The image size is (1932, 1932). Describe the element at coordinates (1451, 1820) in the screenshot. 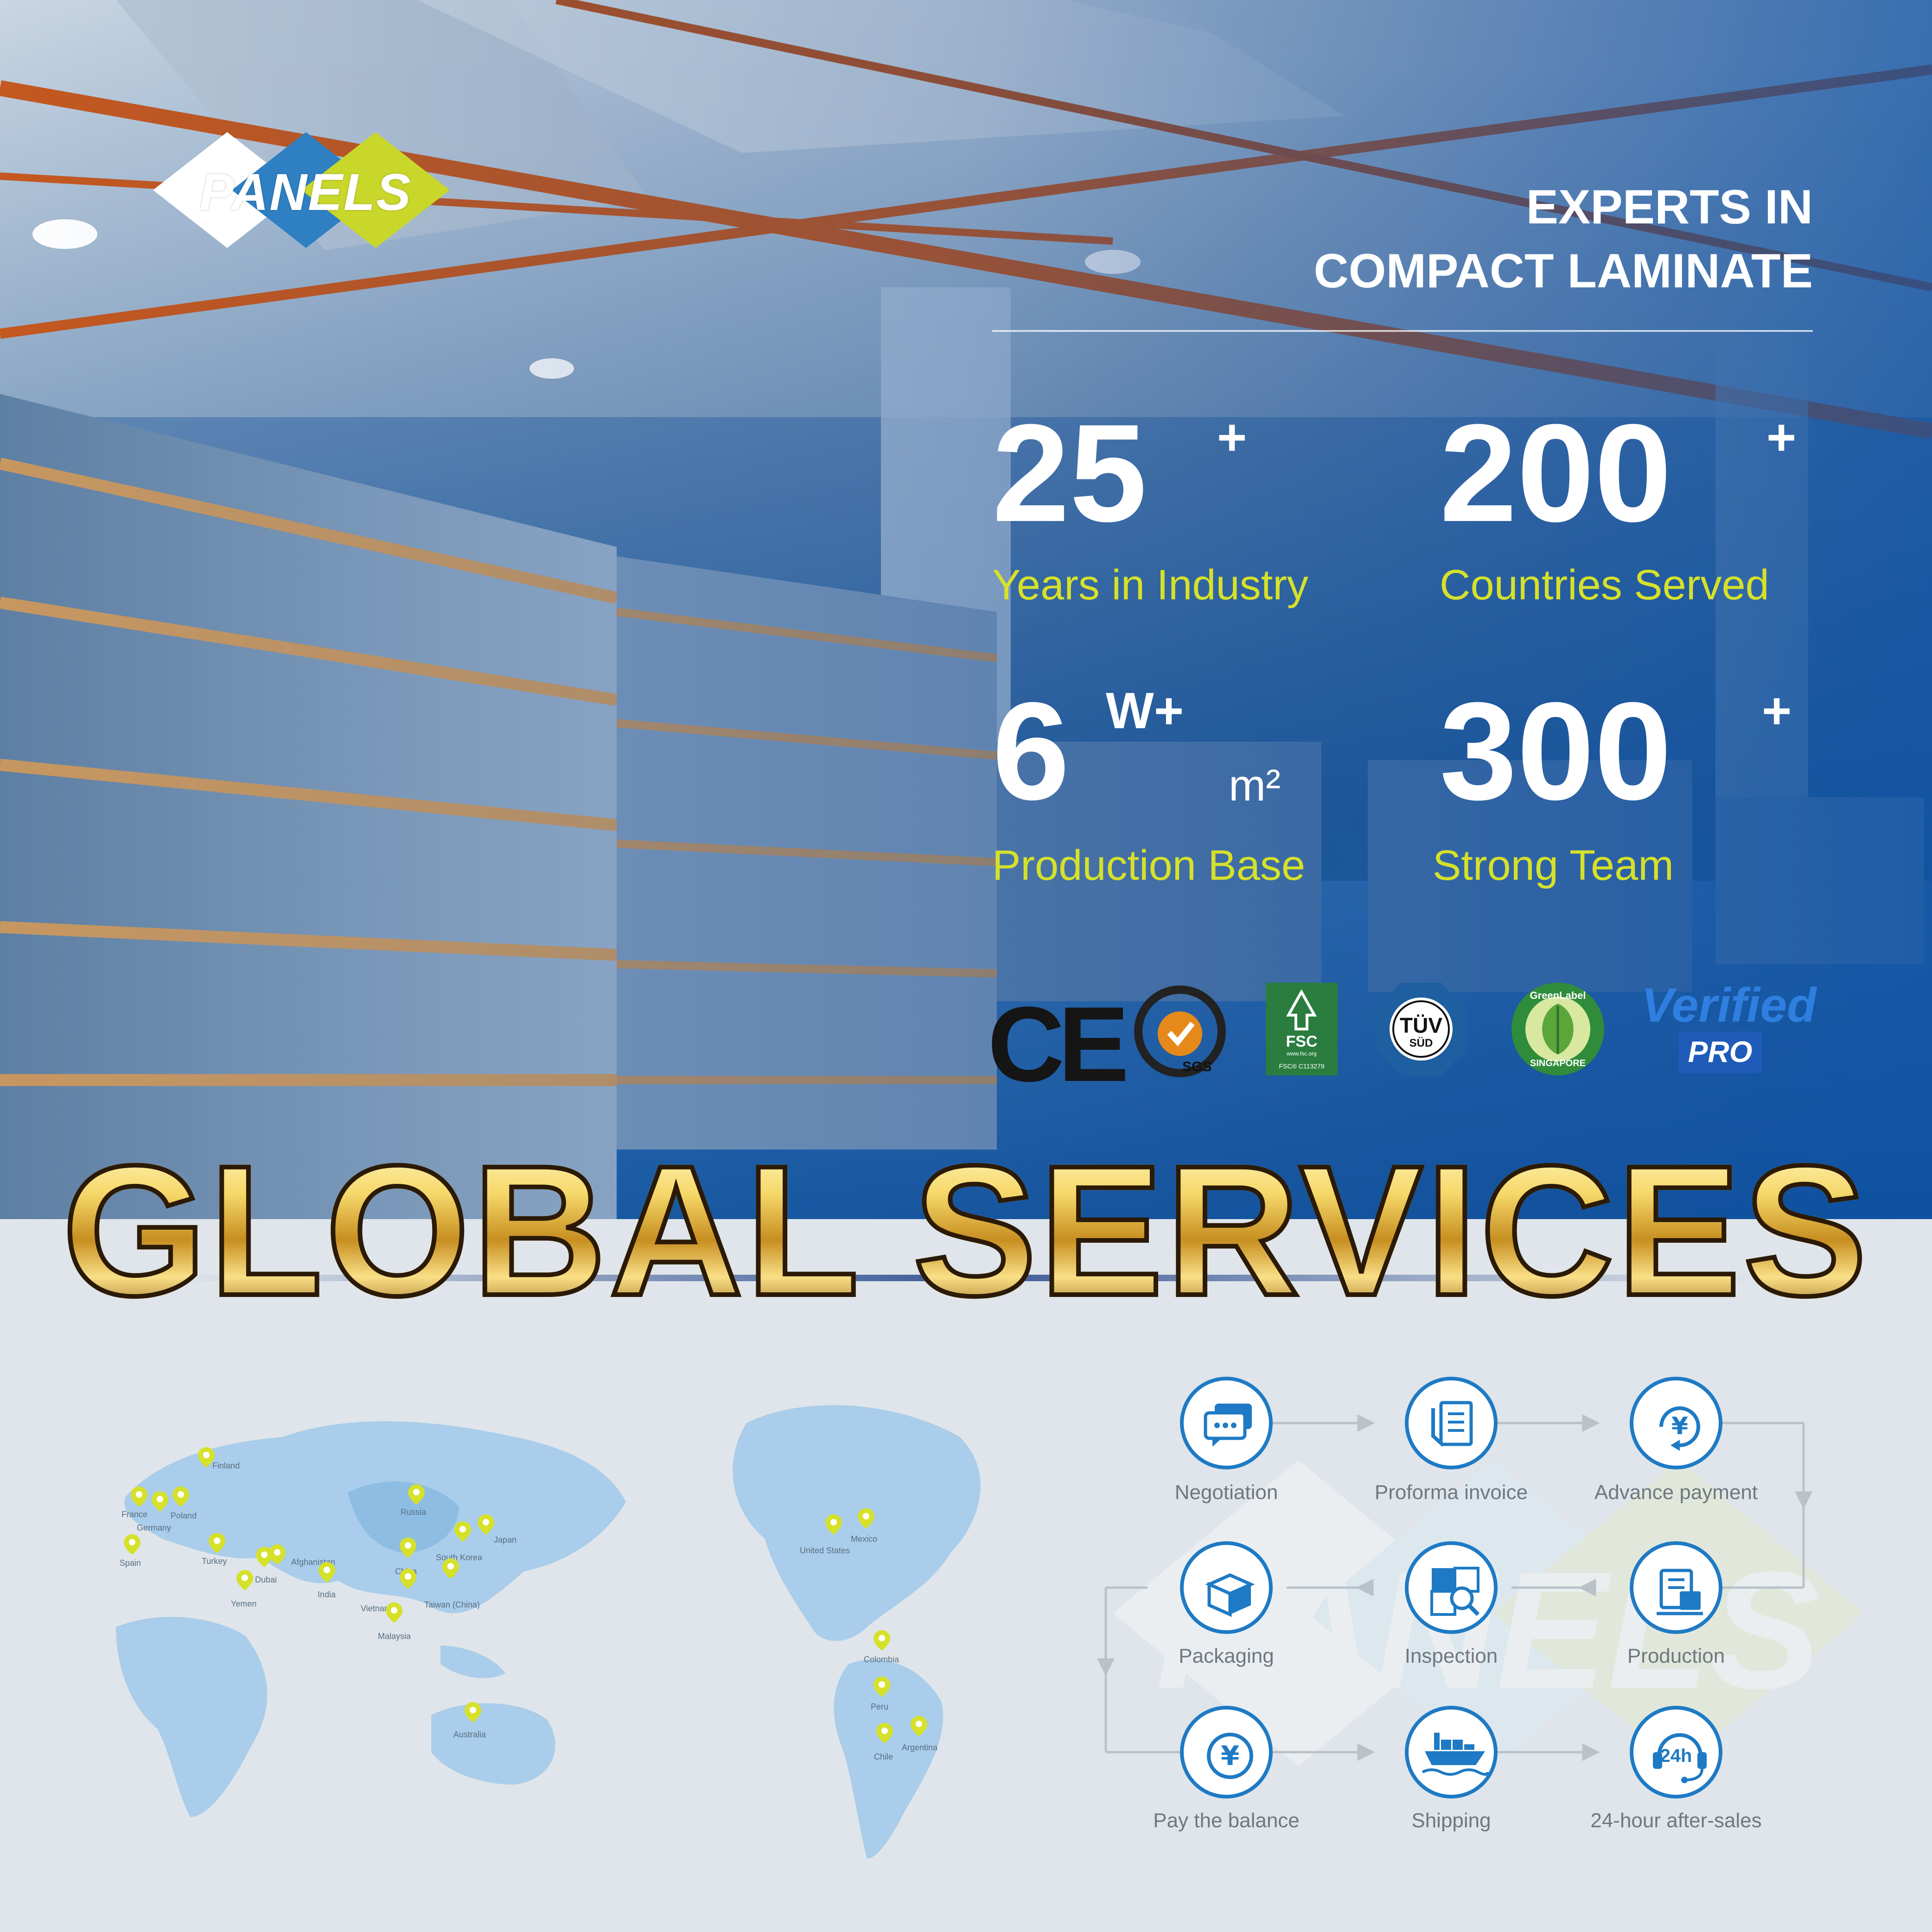

I see `step-label-shipping: Shipping` at that location.